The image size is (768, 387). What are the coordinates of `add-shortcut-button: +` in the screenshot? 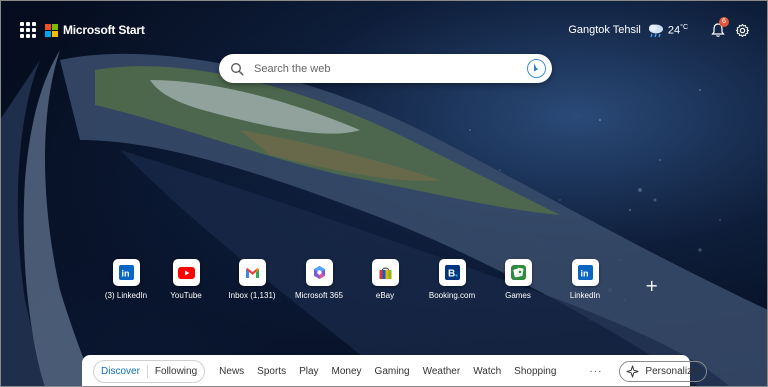 It's located at (651, 285).